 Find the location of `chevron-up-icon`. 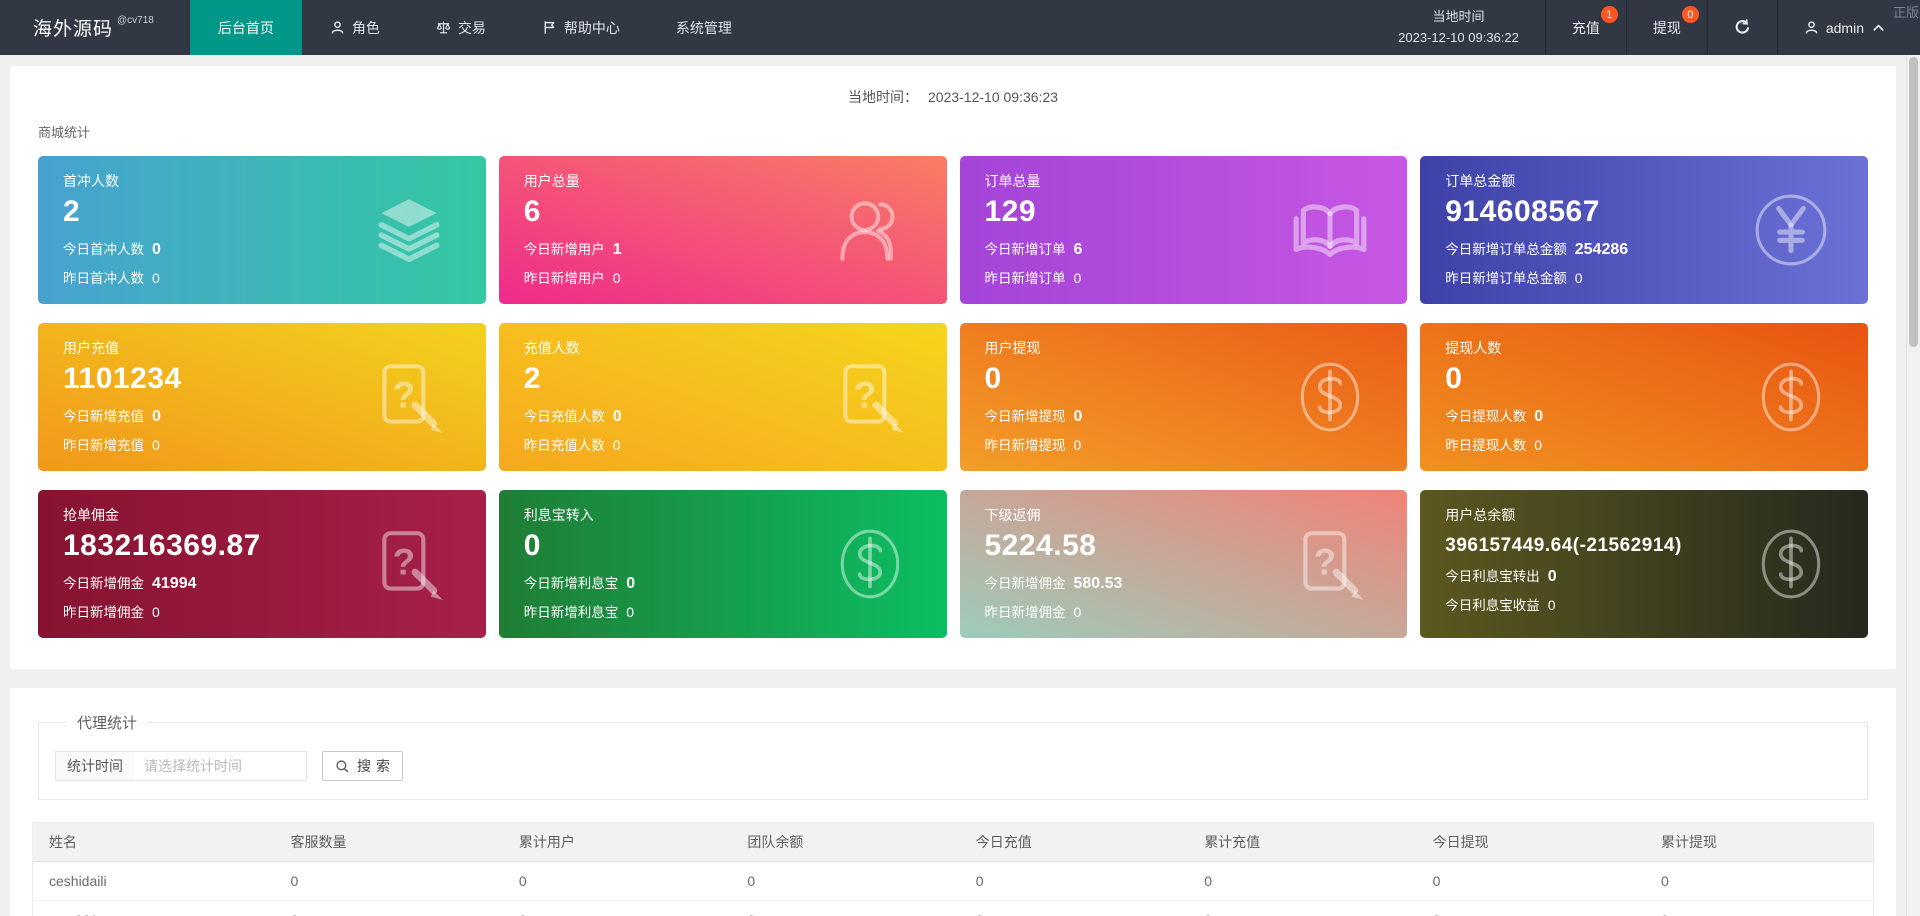

chevron-up-icon is located at coordinates (1878, 27).